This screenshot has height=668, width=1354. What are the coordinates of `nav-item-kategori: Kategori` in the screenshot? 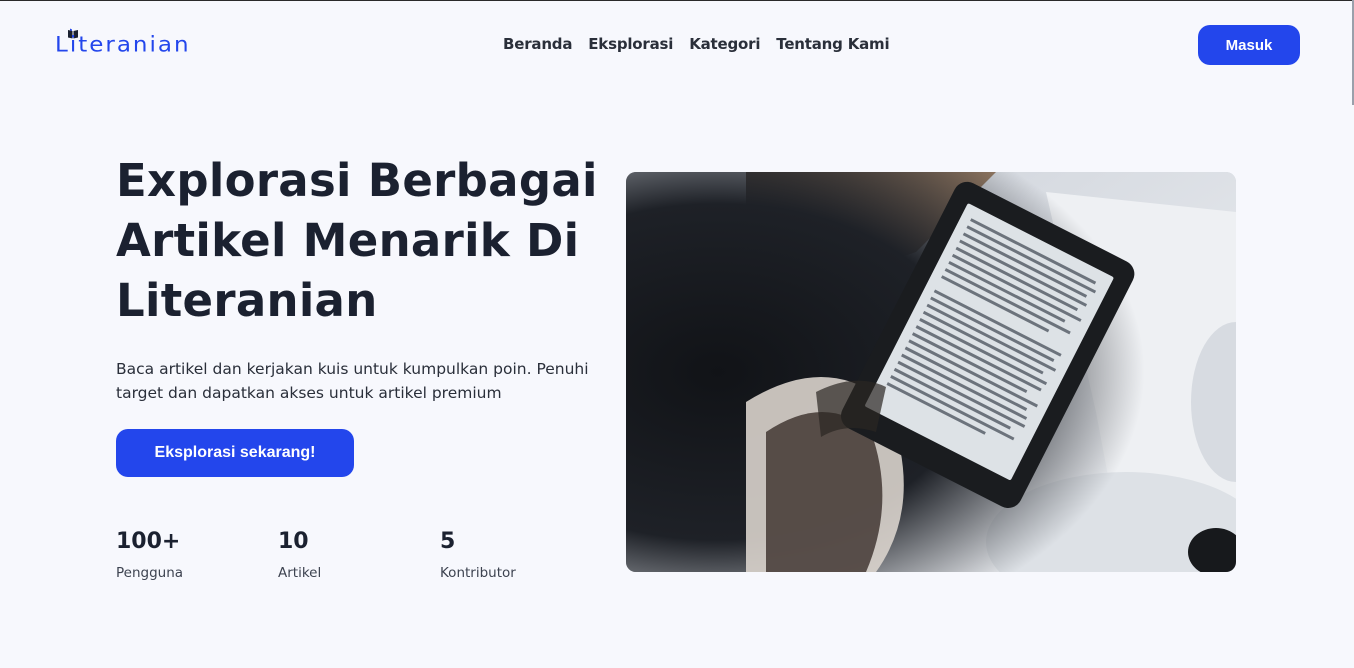 It's located at (724, 44).